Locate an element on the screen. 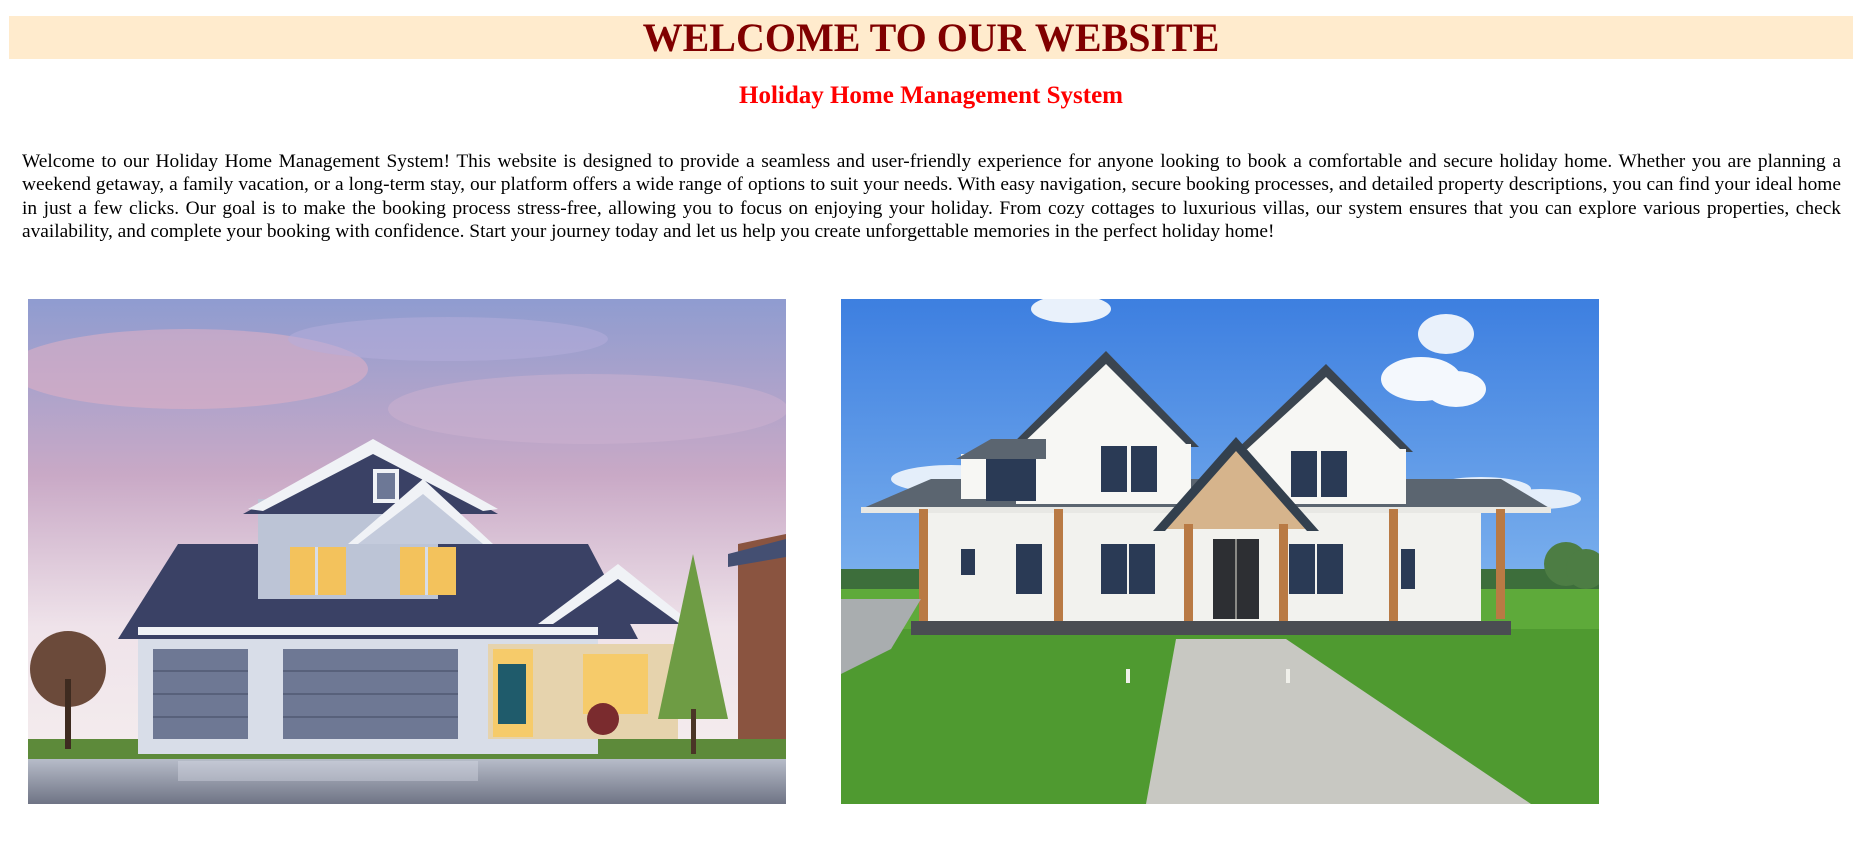 This screenshot has width=1862, height=862. page-subtitle: Holiday Home Management System is located at coordinates (931, 95).